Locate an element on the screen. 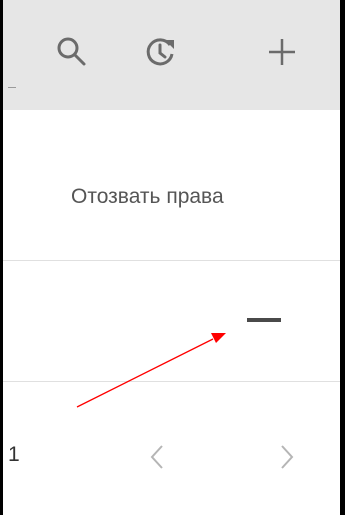 The height and width of the screenshot is (515, 345). search-button is located at coordinates (72, 52).